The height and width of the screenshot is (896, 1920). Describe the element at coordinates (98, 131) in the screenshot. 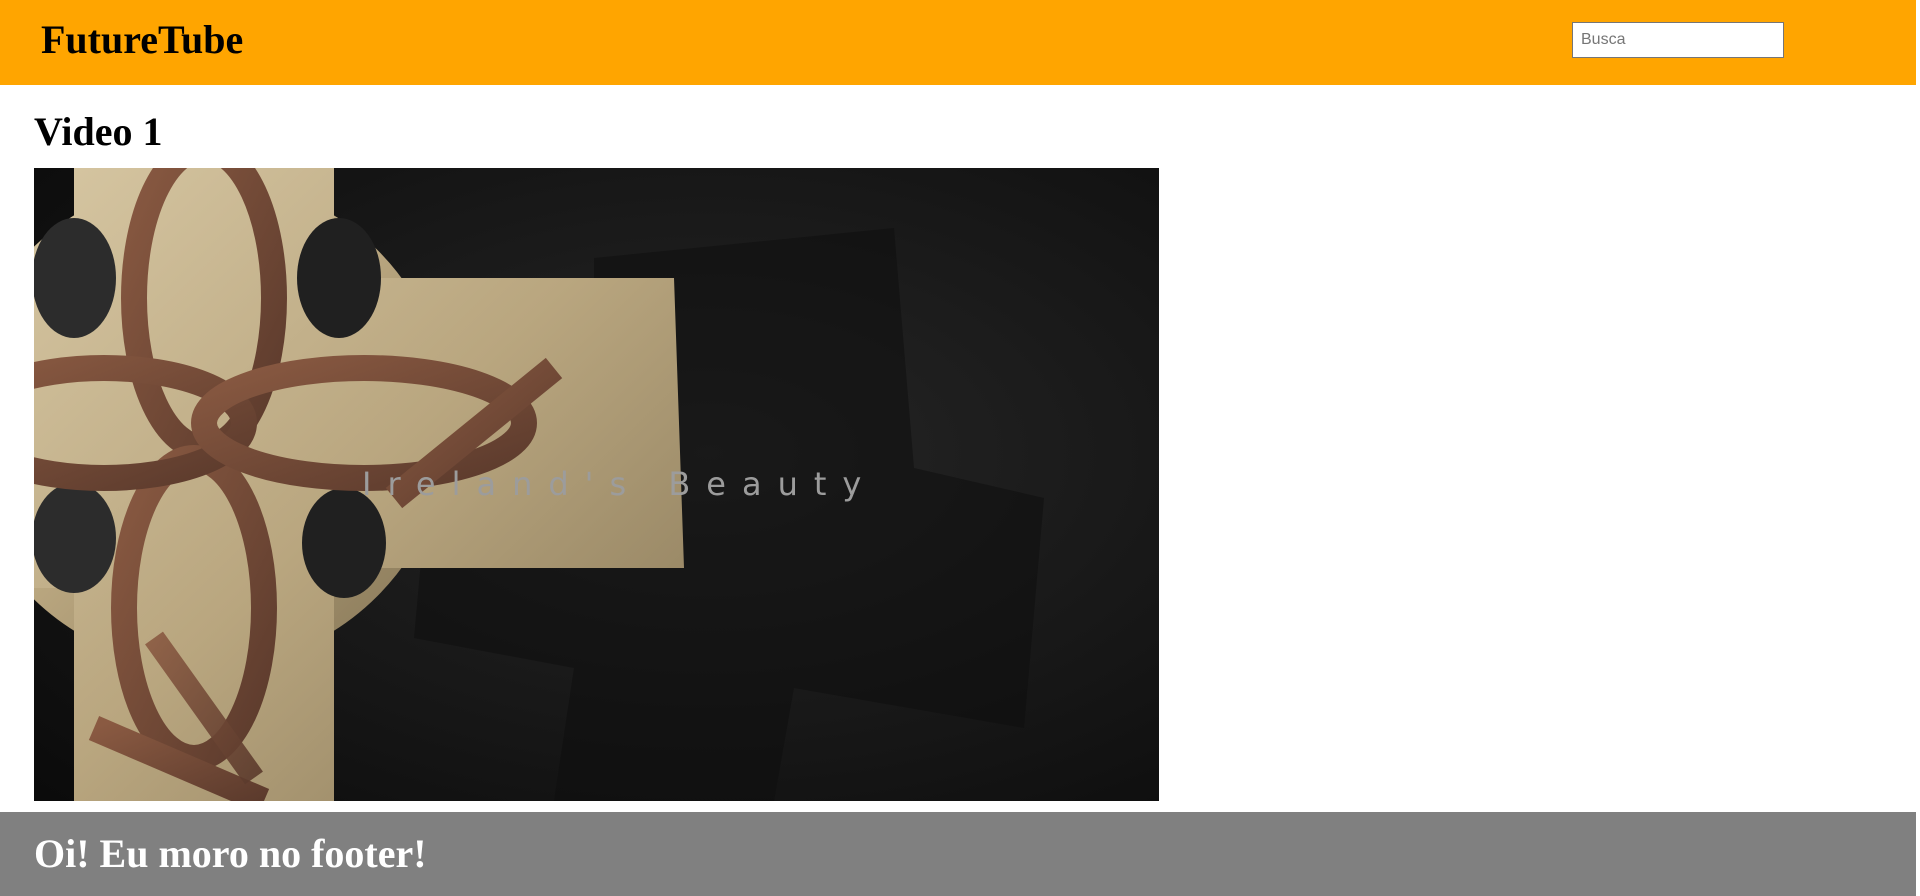

I see `video-title: Video 1` at that location.